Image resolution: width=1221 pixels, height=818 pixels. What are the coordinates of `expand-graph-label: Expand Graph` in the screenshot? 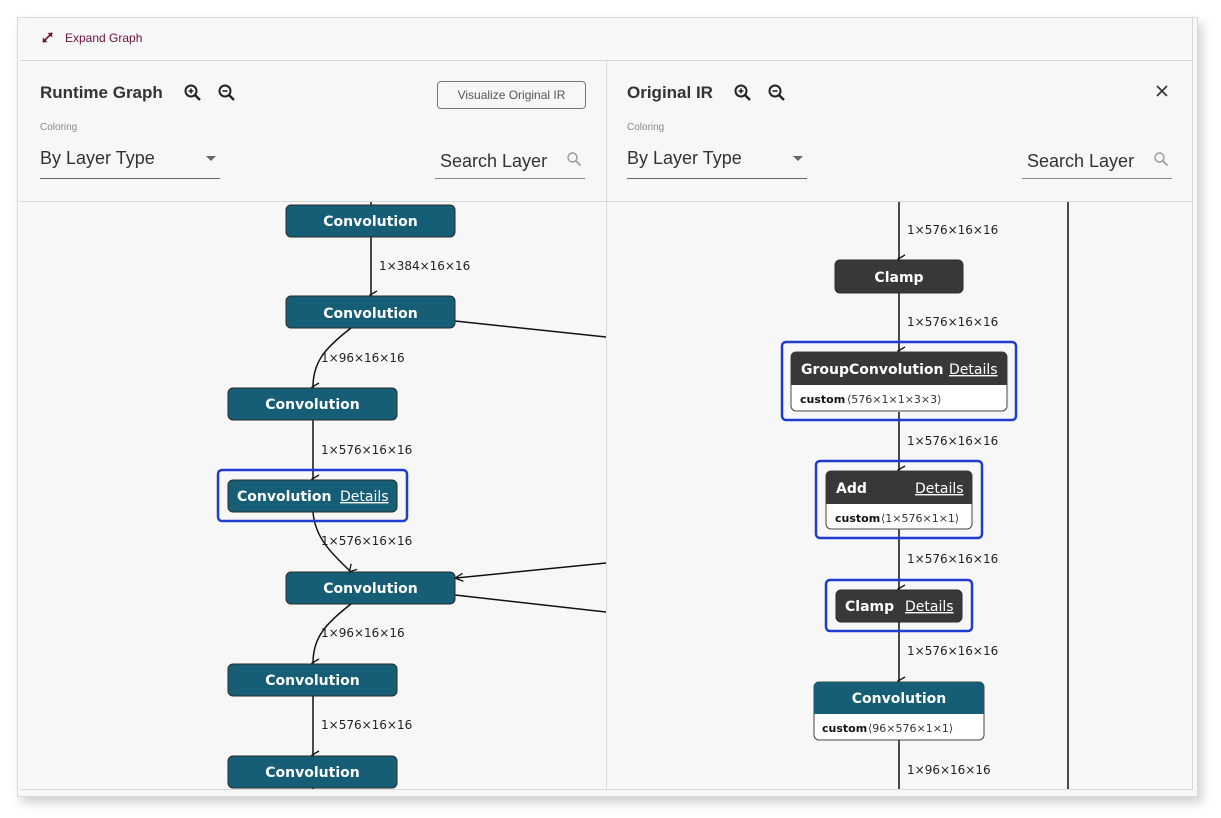 It's located at (104, 37).